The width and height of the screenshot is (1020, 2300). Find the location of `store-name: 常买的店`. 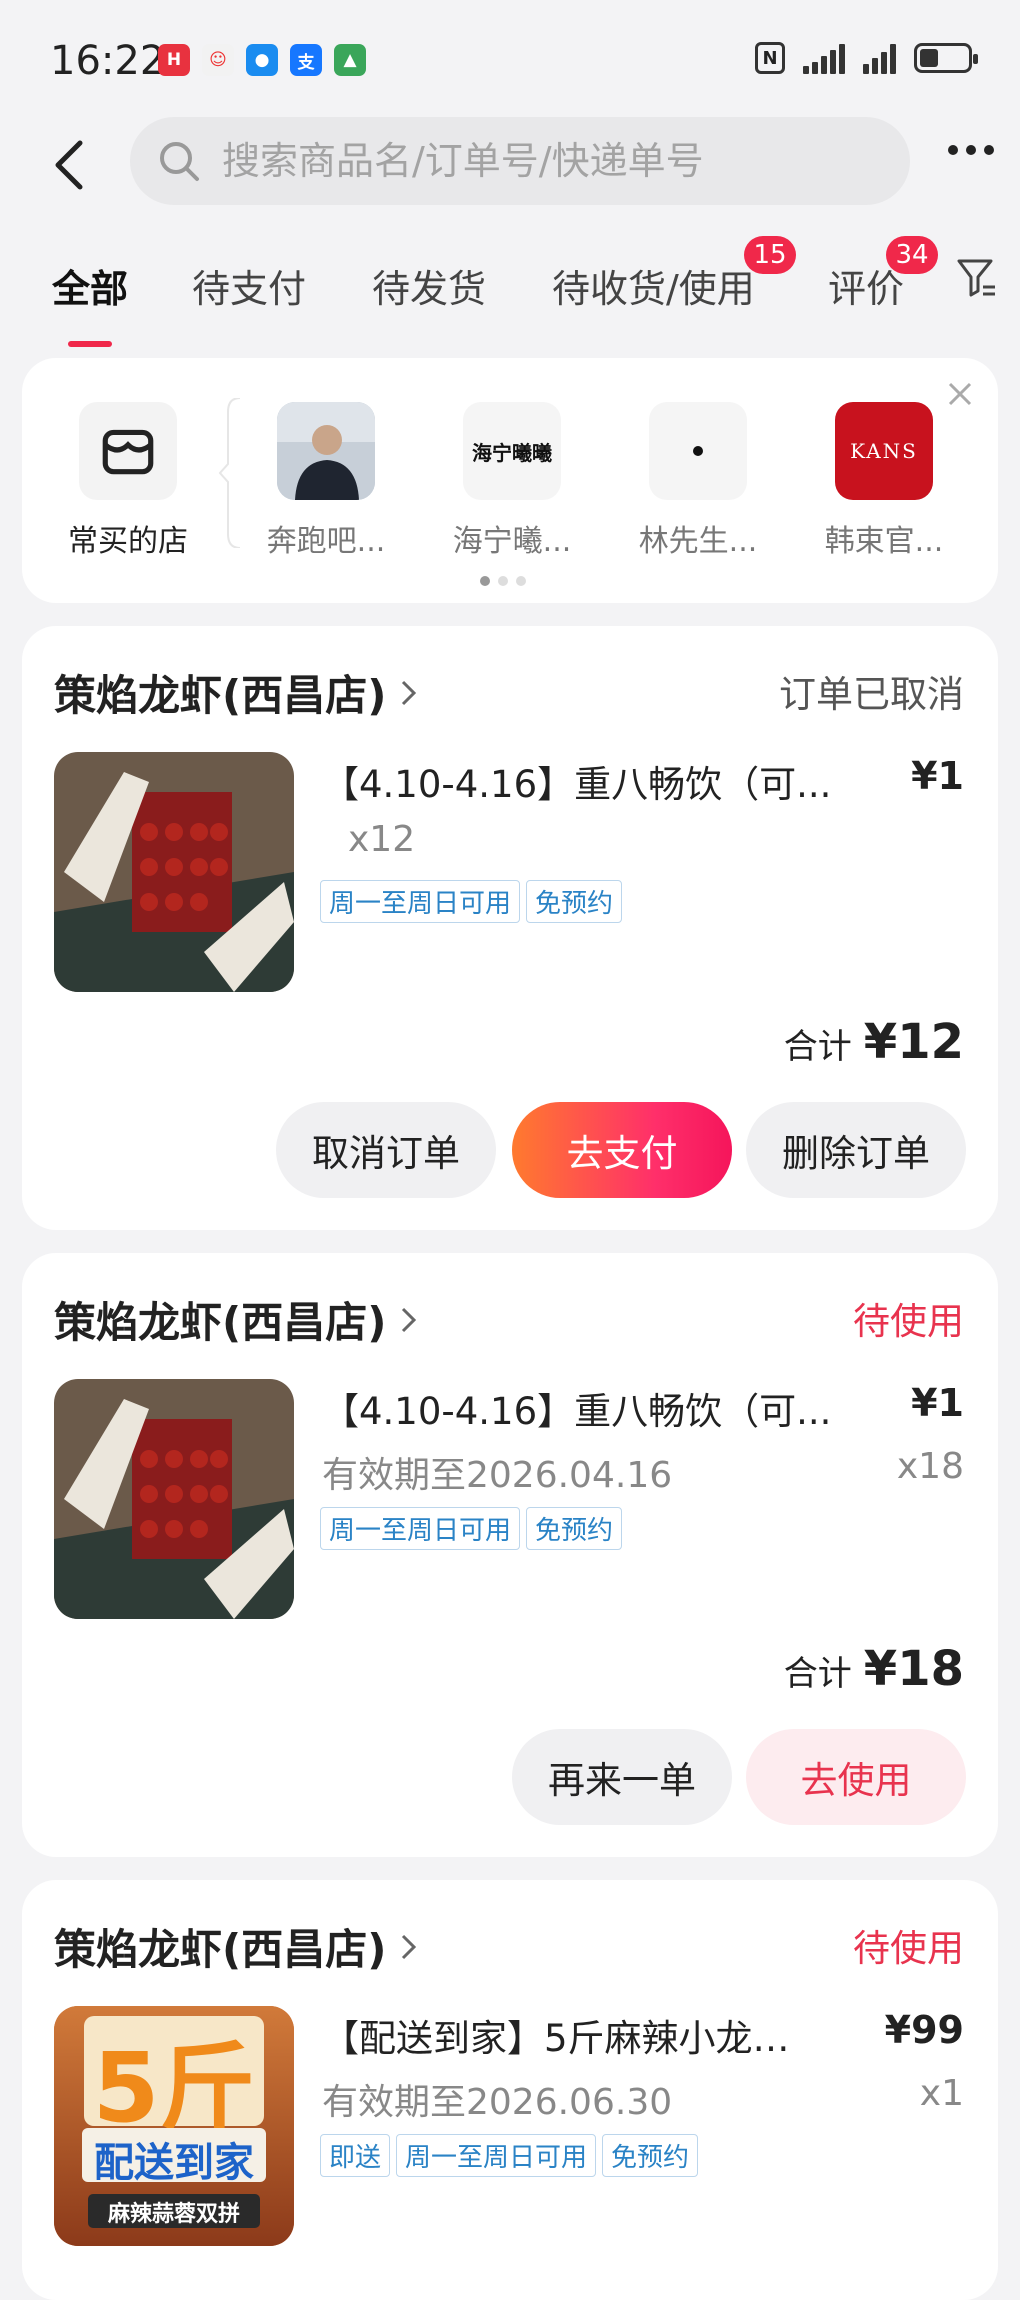

store-name: 常买的店 is located at coordinates (128, 541).